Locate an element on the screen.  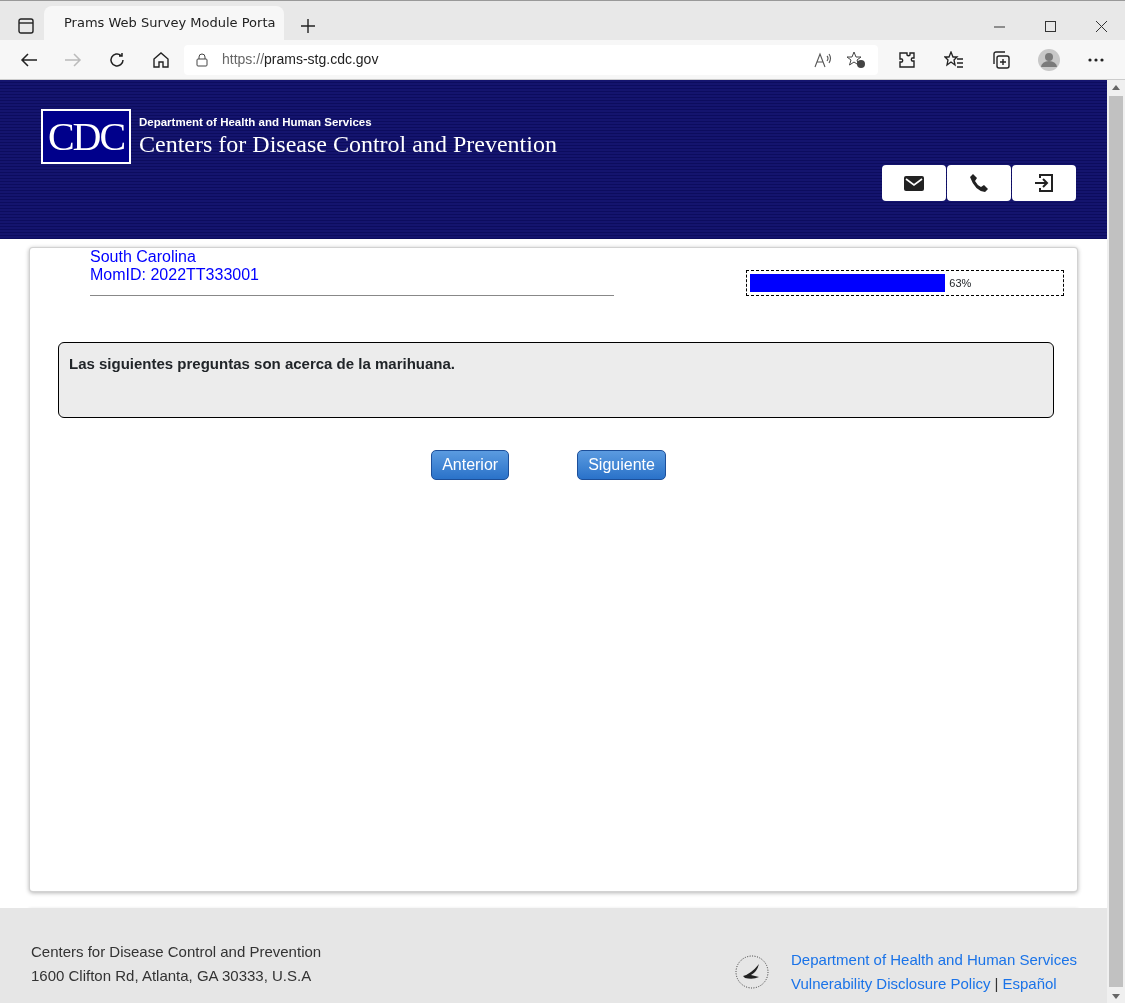
scrollbar-thumb is located at coordinates (1116, 541).